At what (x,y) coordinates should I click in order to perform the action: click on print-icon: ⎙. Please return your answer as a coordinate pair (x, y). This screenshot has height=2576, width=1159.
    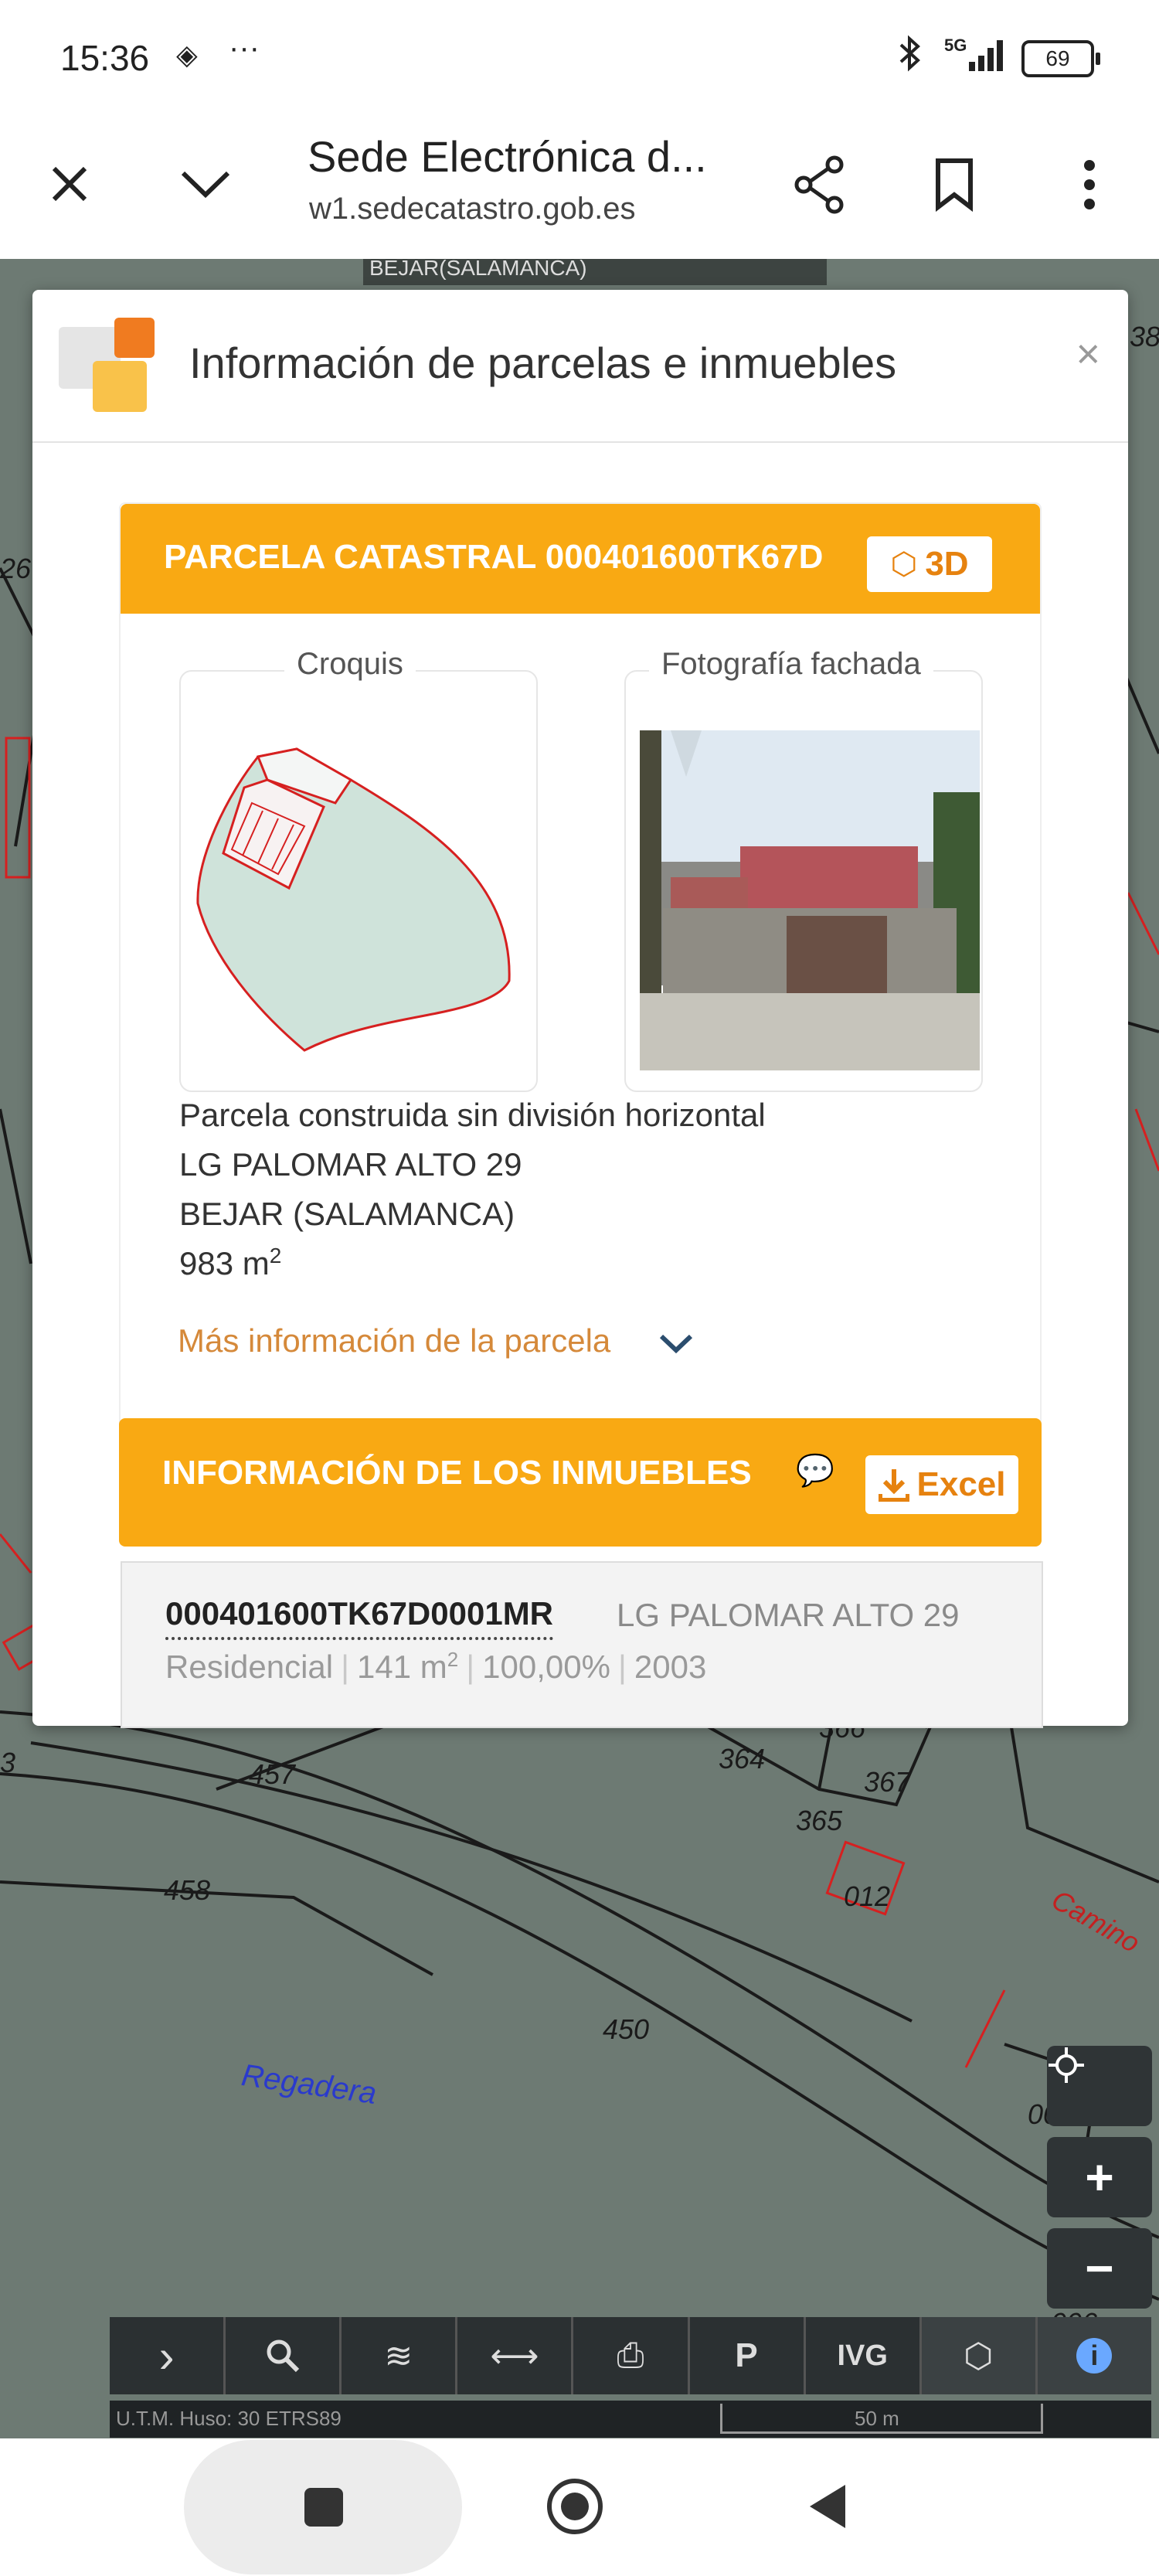
    Looking at the image, I should click on (631, 2355).